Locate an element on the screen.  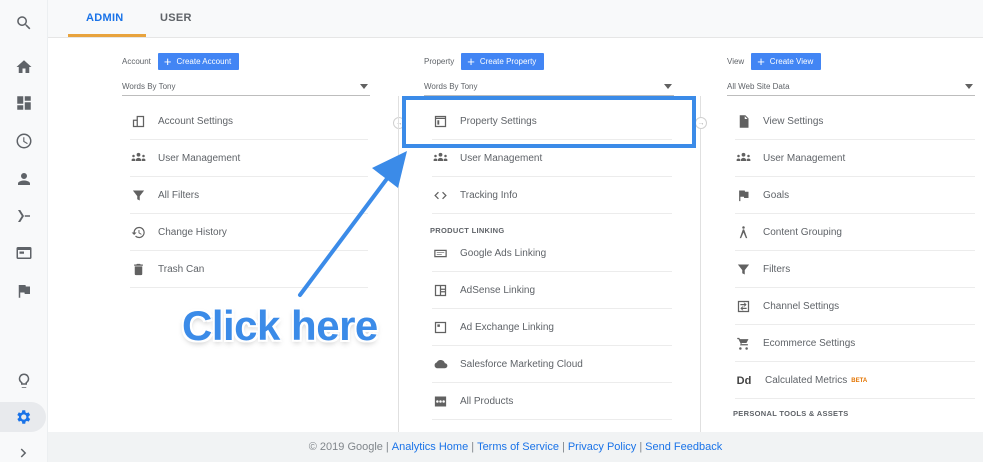
dashboard-icon is located at coordinates (24, 103).